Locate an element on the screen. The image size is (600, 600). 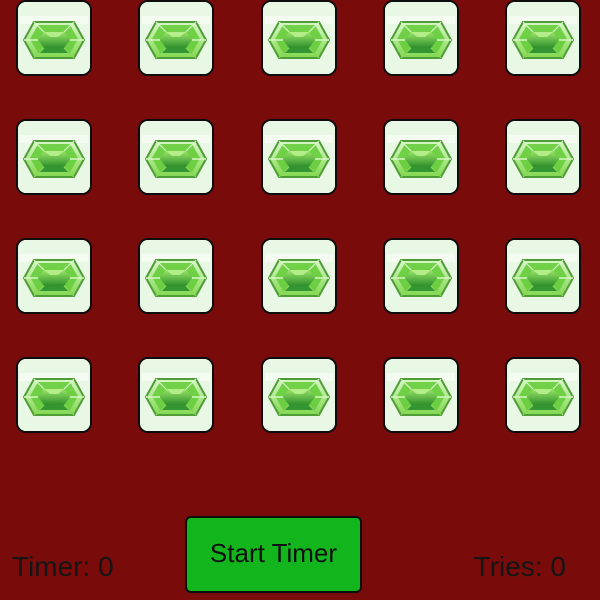
tries-readout: Tries: 0 is located at coordinates (520, 567).